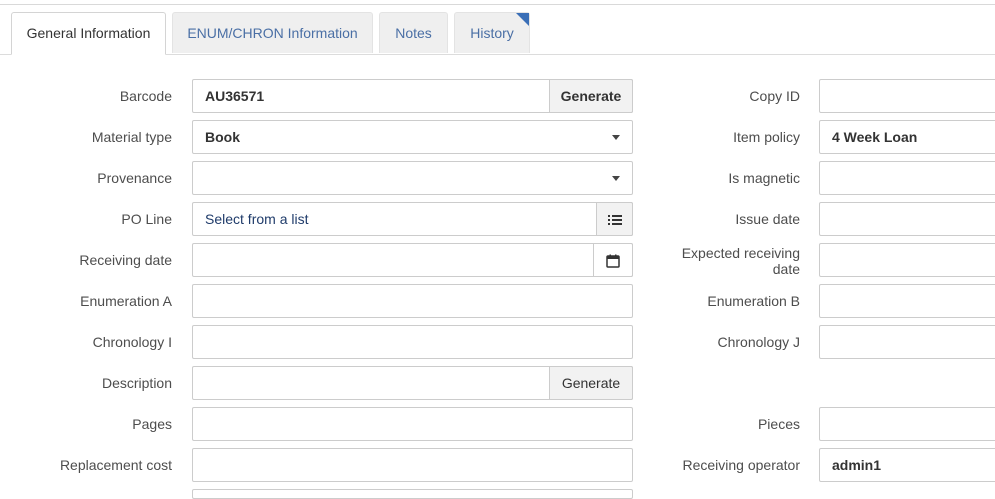  What do you see at coordinates (766, 137) in the screenshot?
I see `item-policy-label: Item policy` at bounding box center [766, 137].